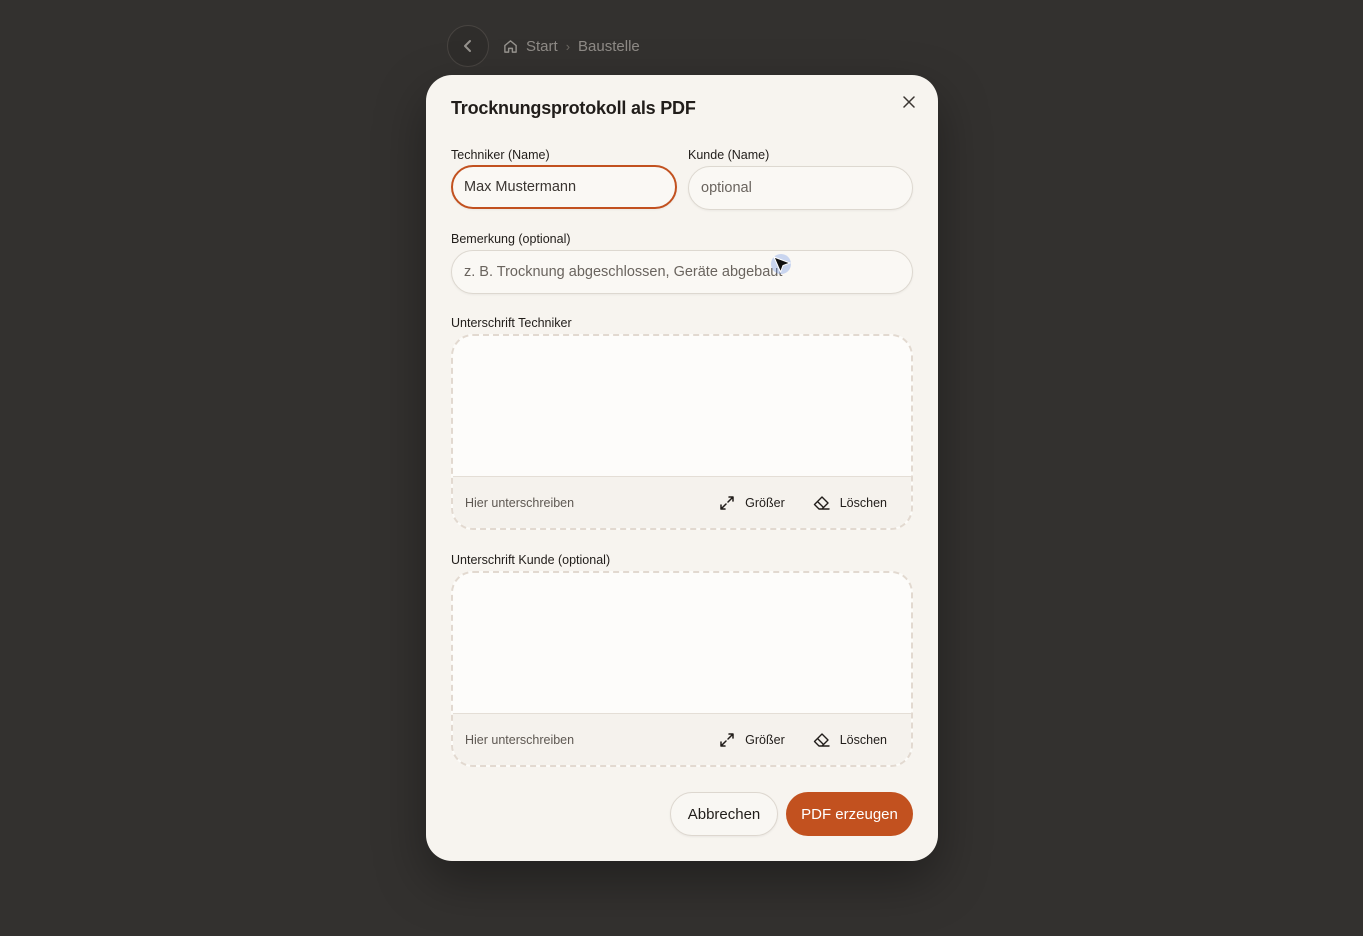 This screenshot has height=936, width=1363. I want to click on close-icon, so click(909, 102).